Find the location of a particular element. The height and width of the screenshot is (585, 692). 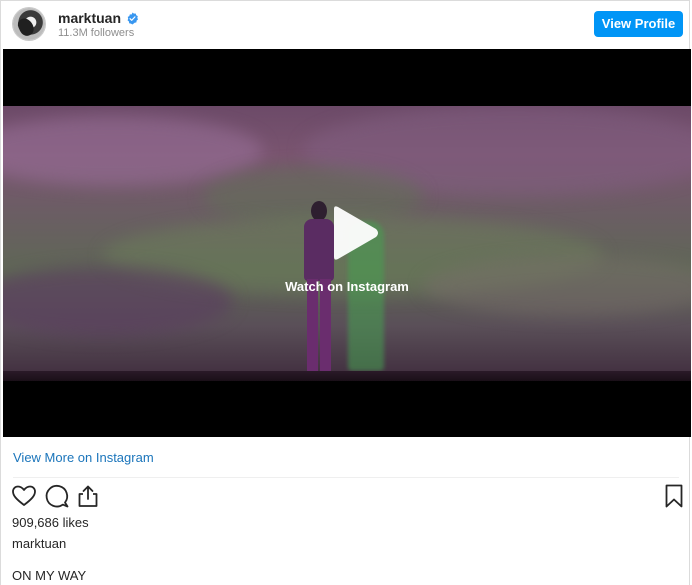

avatar is located at coordinates (29, 24).